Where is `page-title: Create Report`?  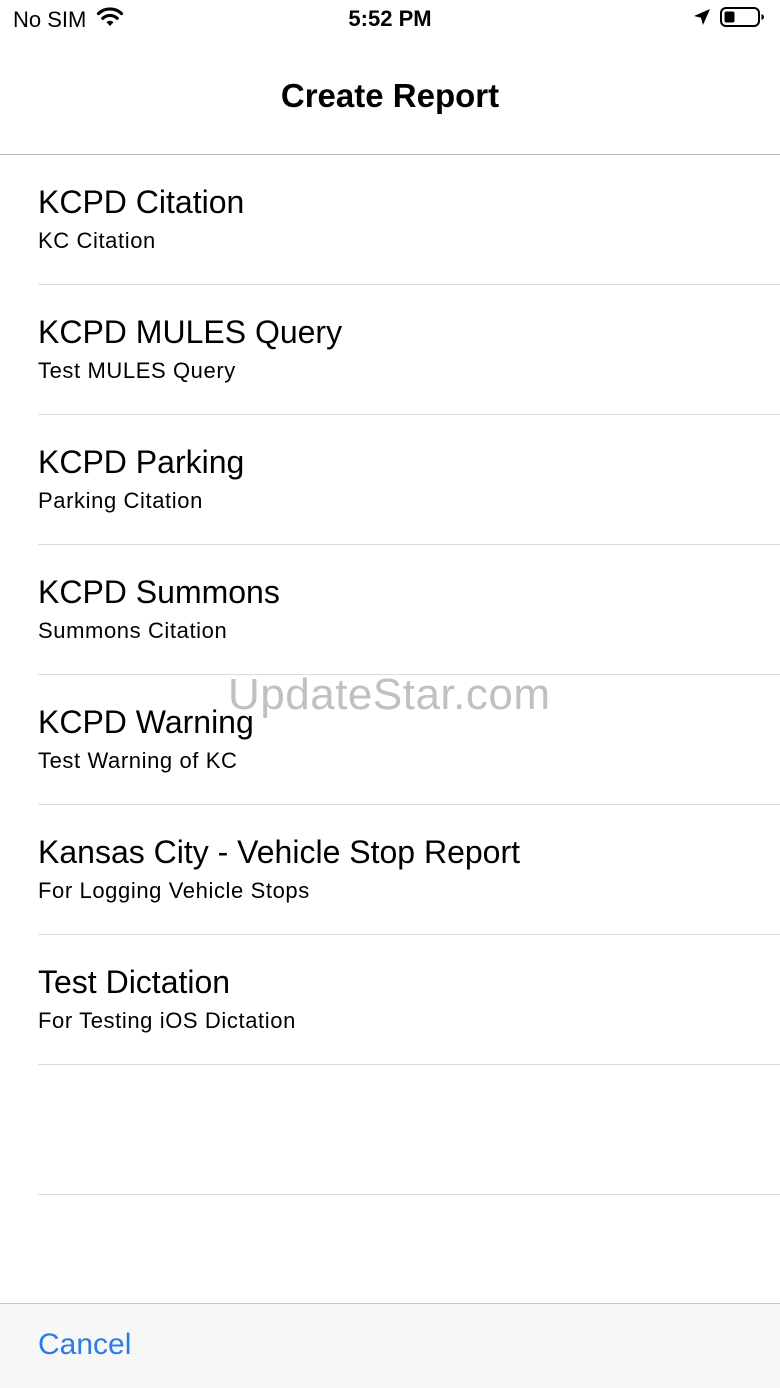
page-title: Create Report is located at coordinates (390, 95).